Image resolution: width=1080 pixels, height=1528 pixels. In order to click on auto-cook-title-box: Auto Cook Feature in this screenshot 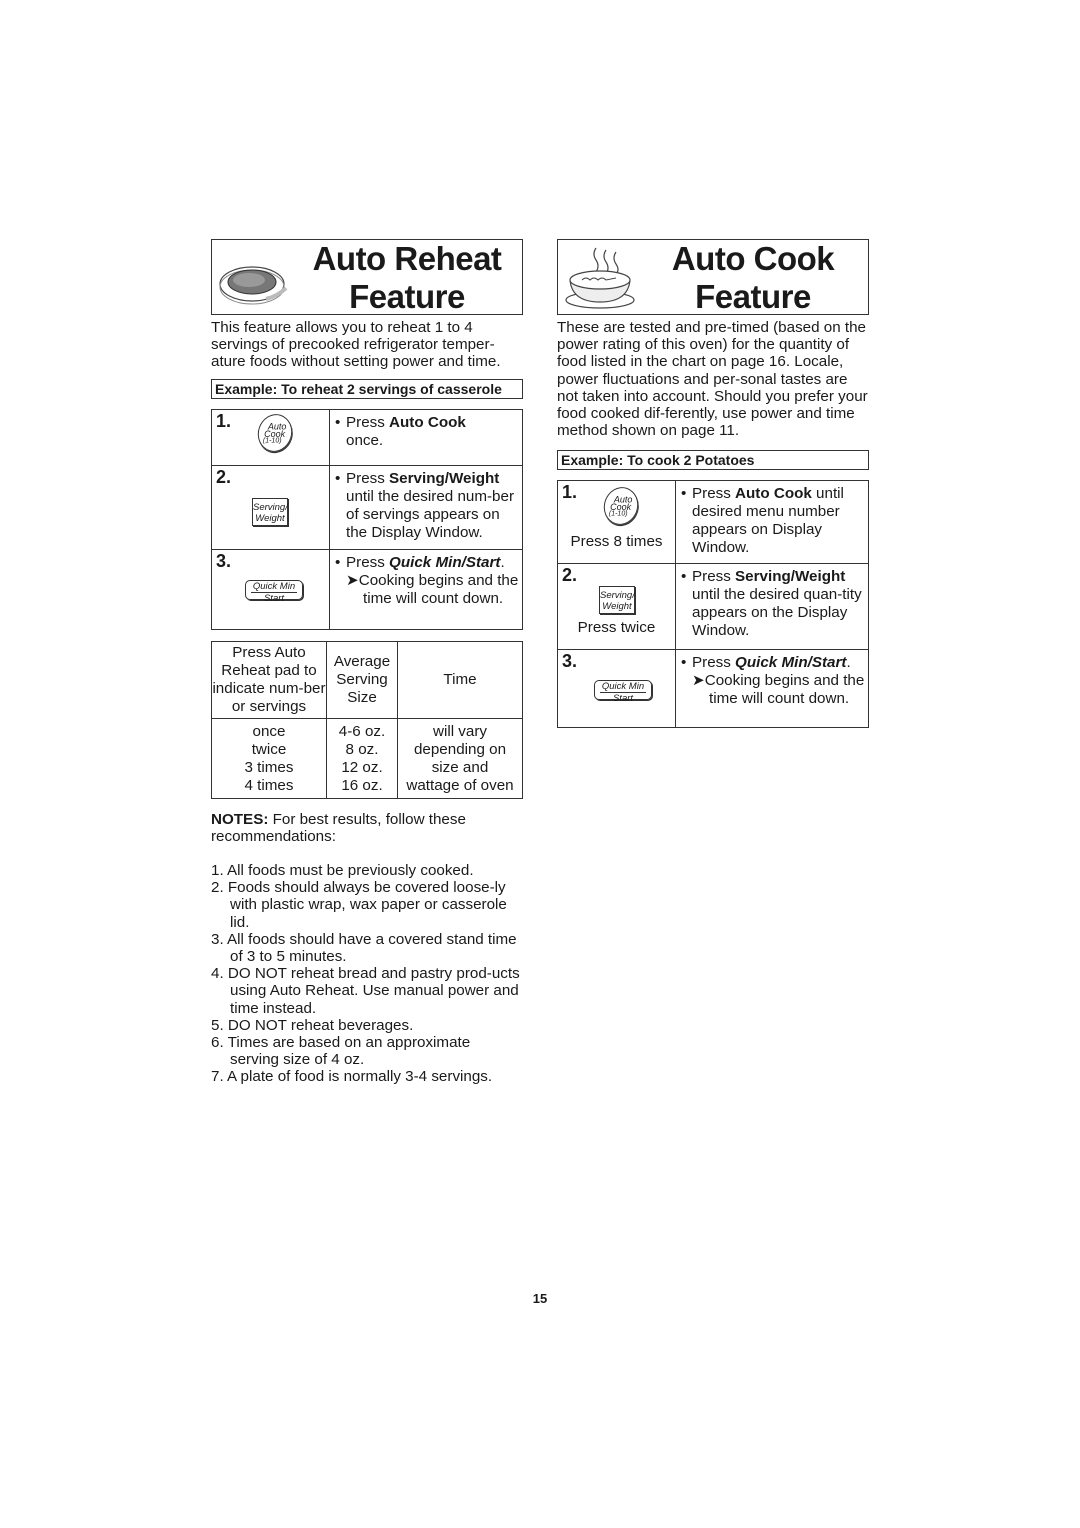, I will do `click(713, 277)`.